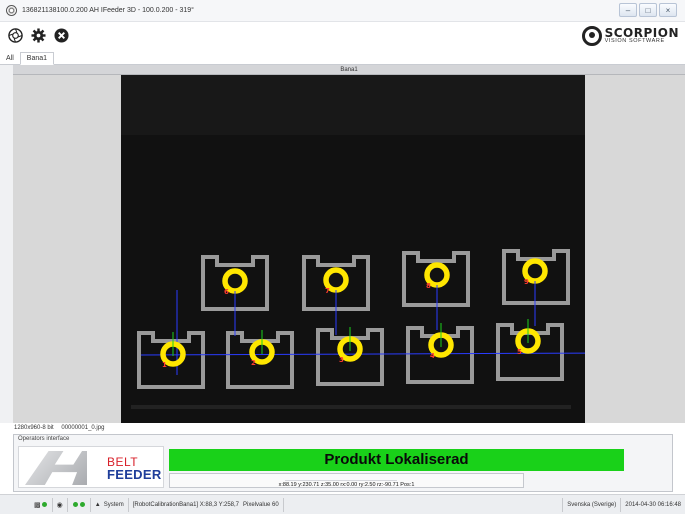 The image size is (685, 514). I want to click on connection-indicator: ▩, so click(41, 504).